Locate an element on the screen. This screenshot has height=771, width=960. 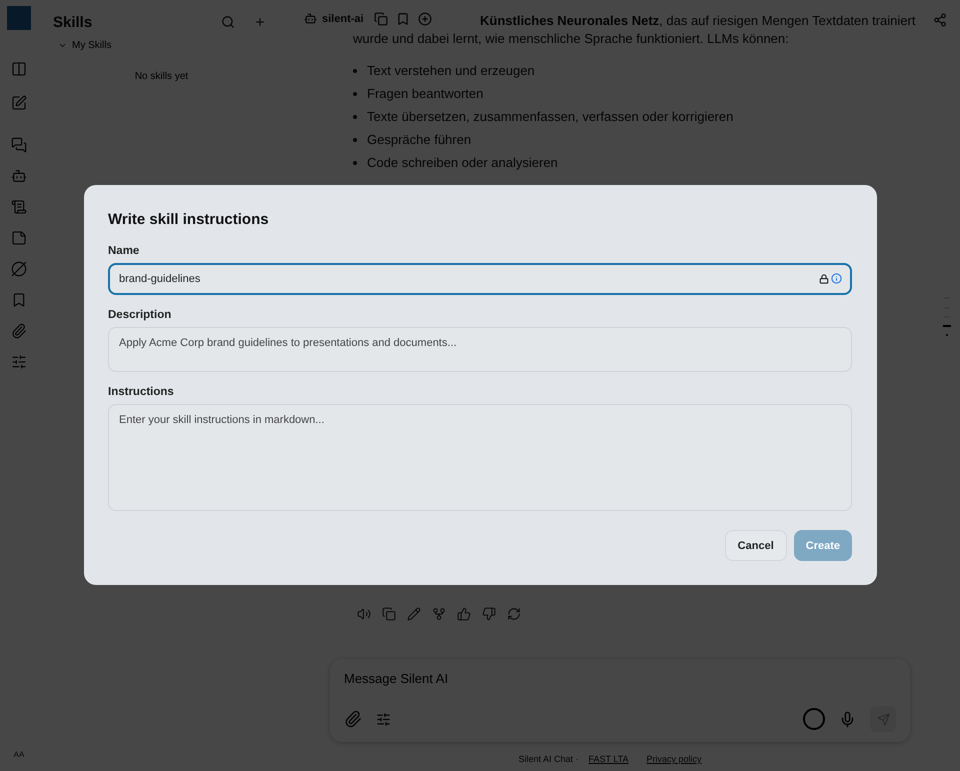
list-item: Gespräche führen is located at coordinates (419, 140).